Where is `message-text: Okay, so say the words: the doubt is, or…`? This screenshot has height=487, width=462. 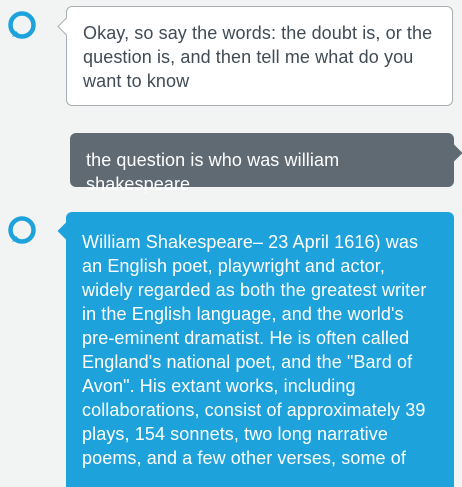
message-text: Okay, so say the words: the doubt is, or… is located at coordinates (258, 57).